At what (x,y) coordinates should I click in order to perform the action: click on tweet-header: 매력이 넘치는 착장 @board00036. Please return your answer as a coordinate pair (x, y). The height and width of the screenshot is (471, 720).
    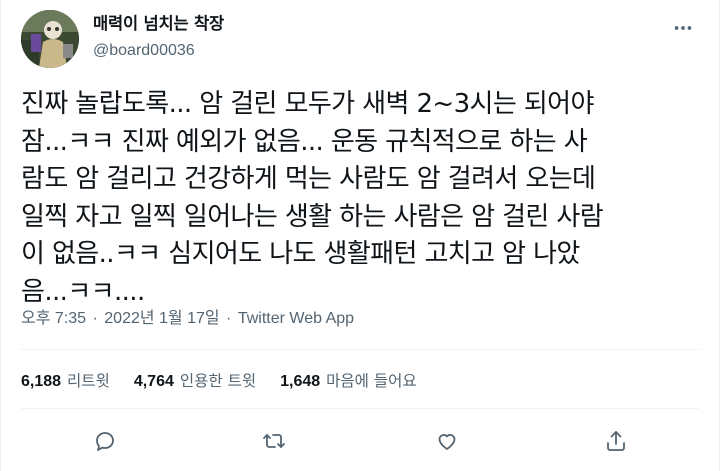
    Looking at the image, I should click on (360, 40).